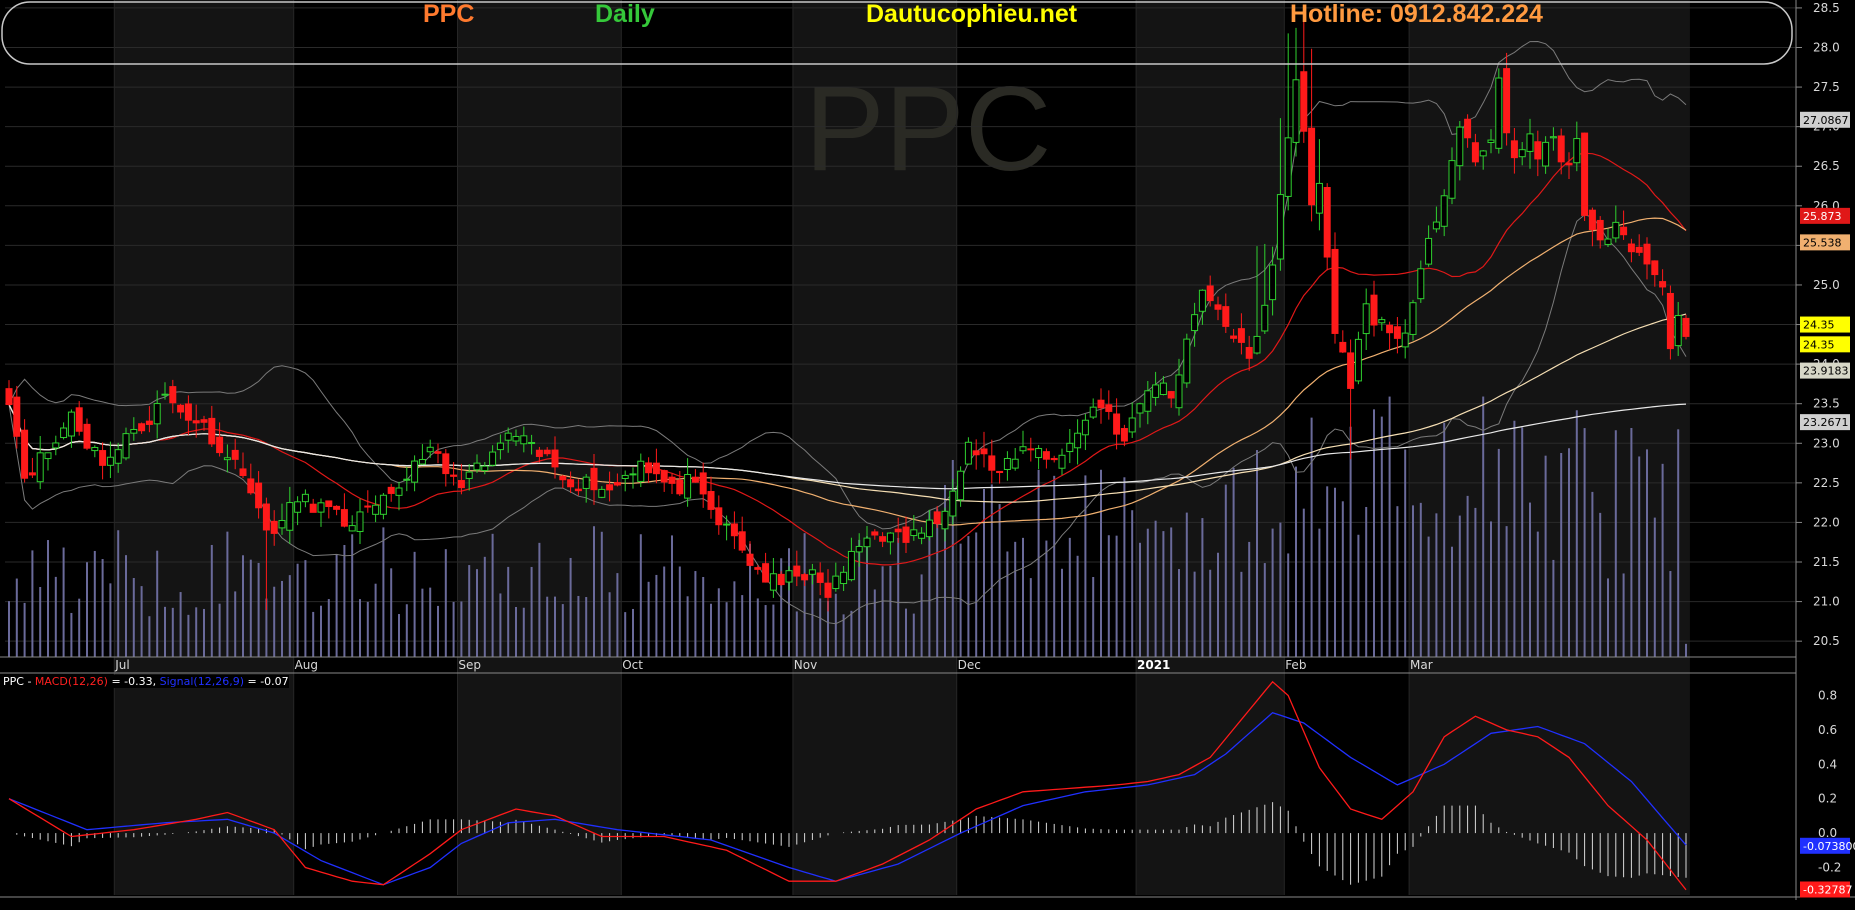  What do you see at coordinates (469, 665) in the screenshot?
I see `x-tick-label: Sep` at bounding box center [469, 665].